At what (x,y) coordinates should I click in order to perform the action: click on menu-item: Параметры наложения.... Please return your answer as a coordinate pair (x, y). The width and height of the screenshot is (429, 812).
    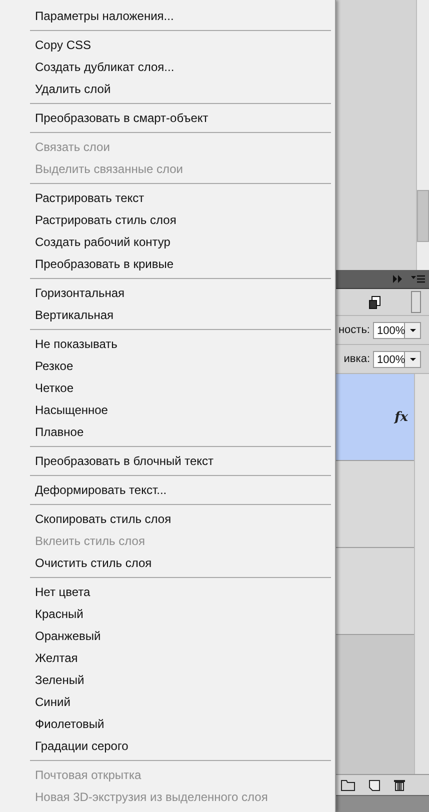
    Looking at the image, I should click on (167, 16).